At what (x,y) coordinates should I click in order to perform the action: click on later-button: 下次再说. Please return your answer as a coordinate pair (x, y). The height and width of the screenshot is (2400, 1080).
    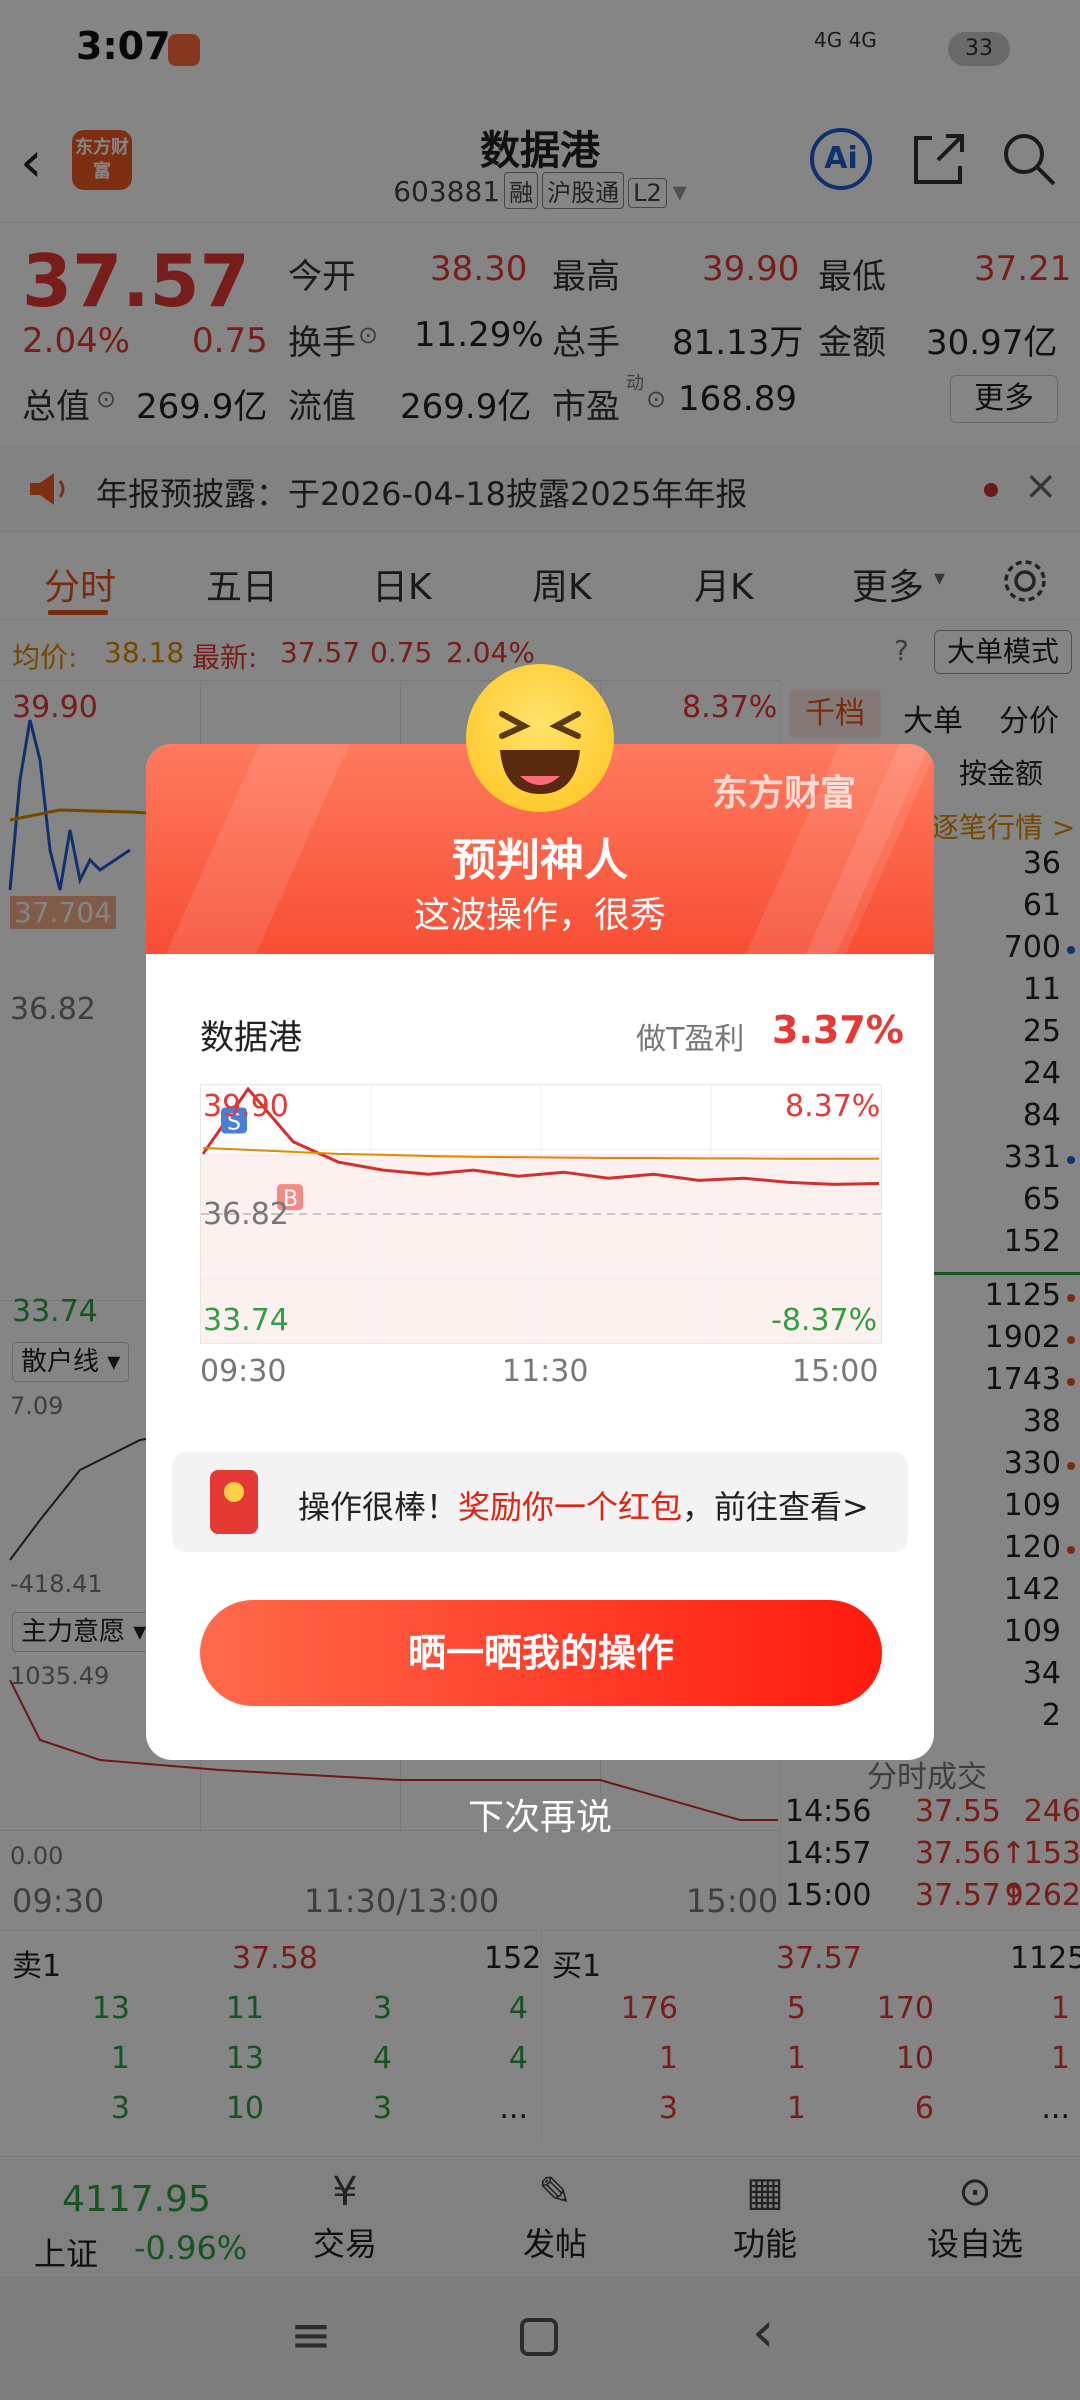
    Looking at the image, I should click on (540, 1814).